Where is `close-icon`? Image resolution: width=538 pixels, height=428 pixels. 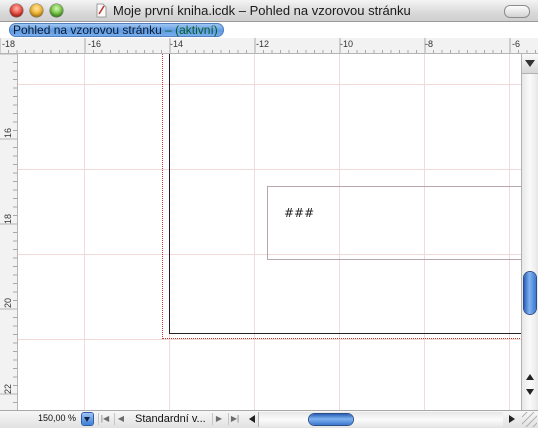
close-icon is located at coordinates (16, 10).